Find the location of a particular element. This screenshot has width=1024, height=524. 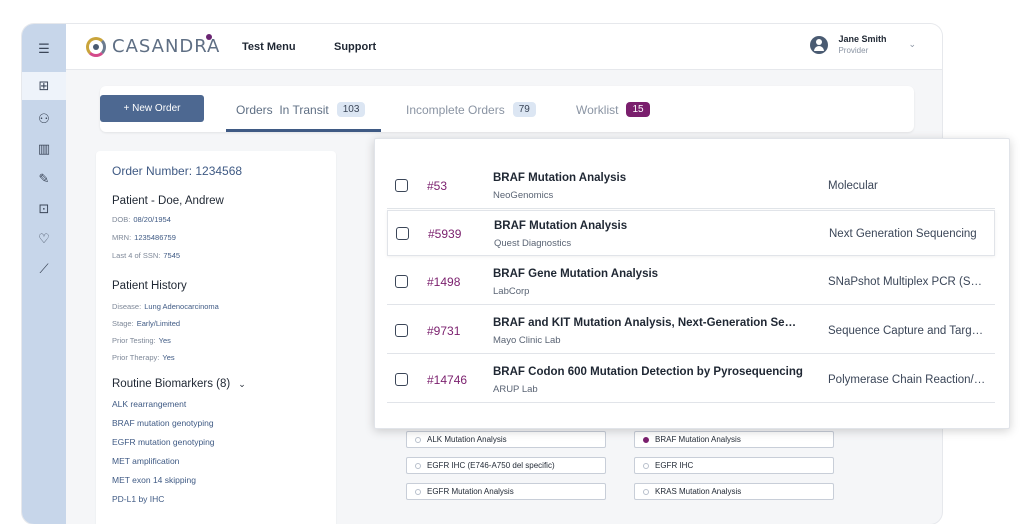

user-name: Jane Smith is located at coordinates (862, 39).